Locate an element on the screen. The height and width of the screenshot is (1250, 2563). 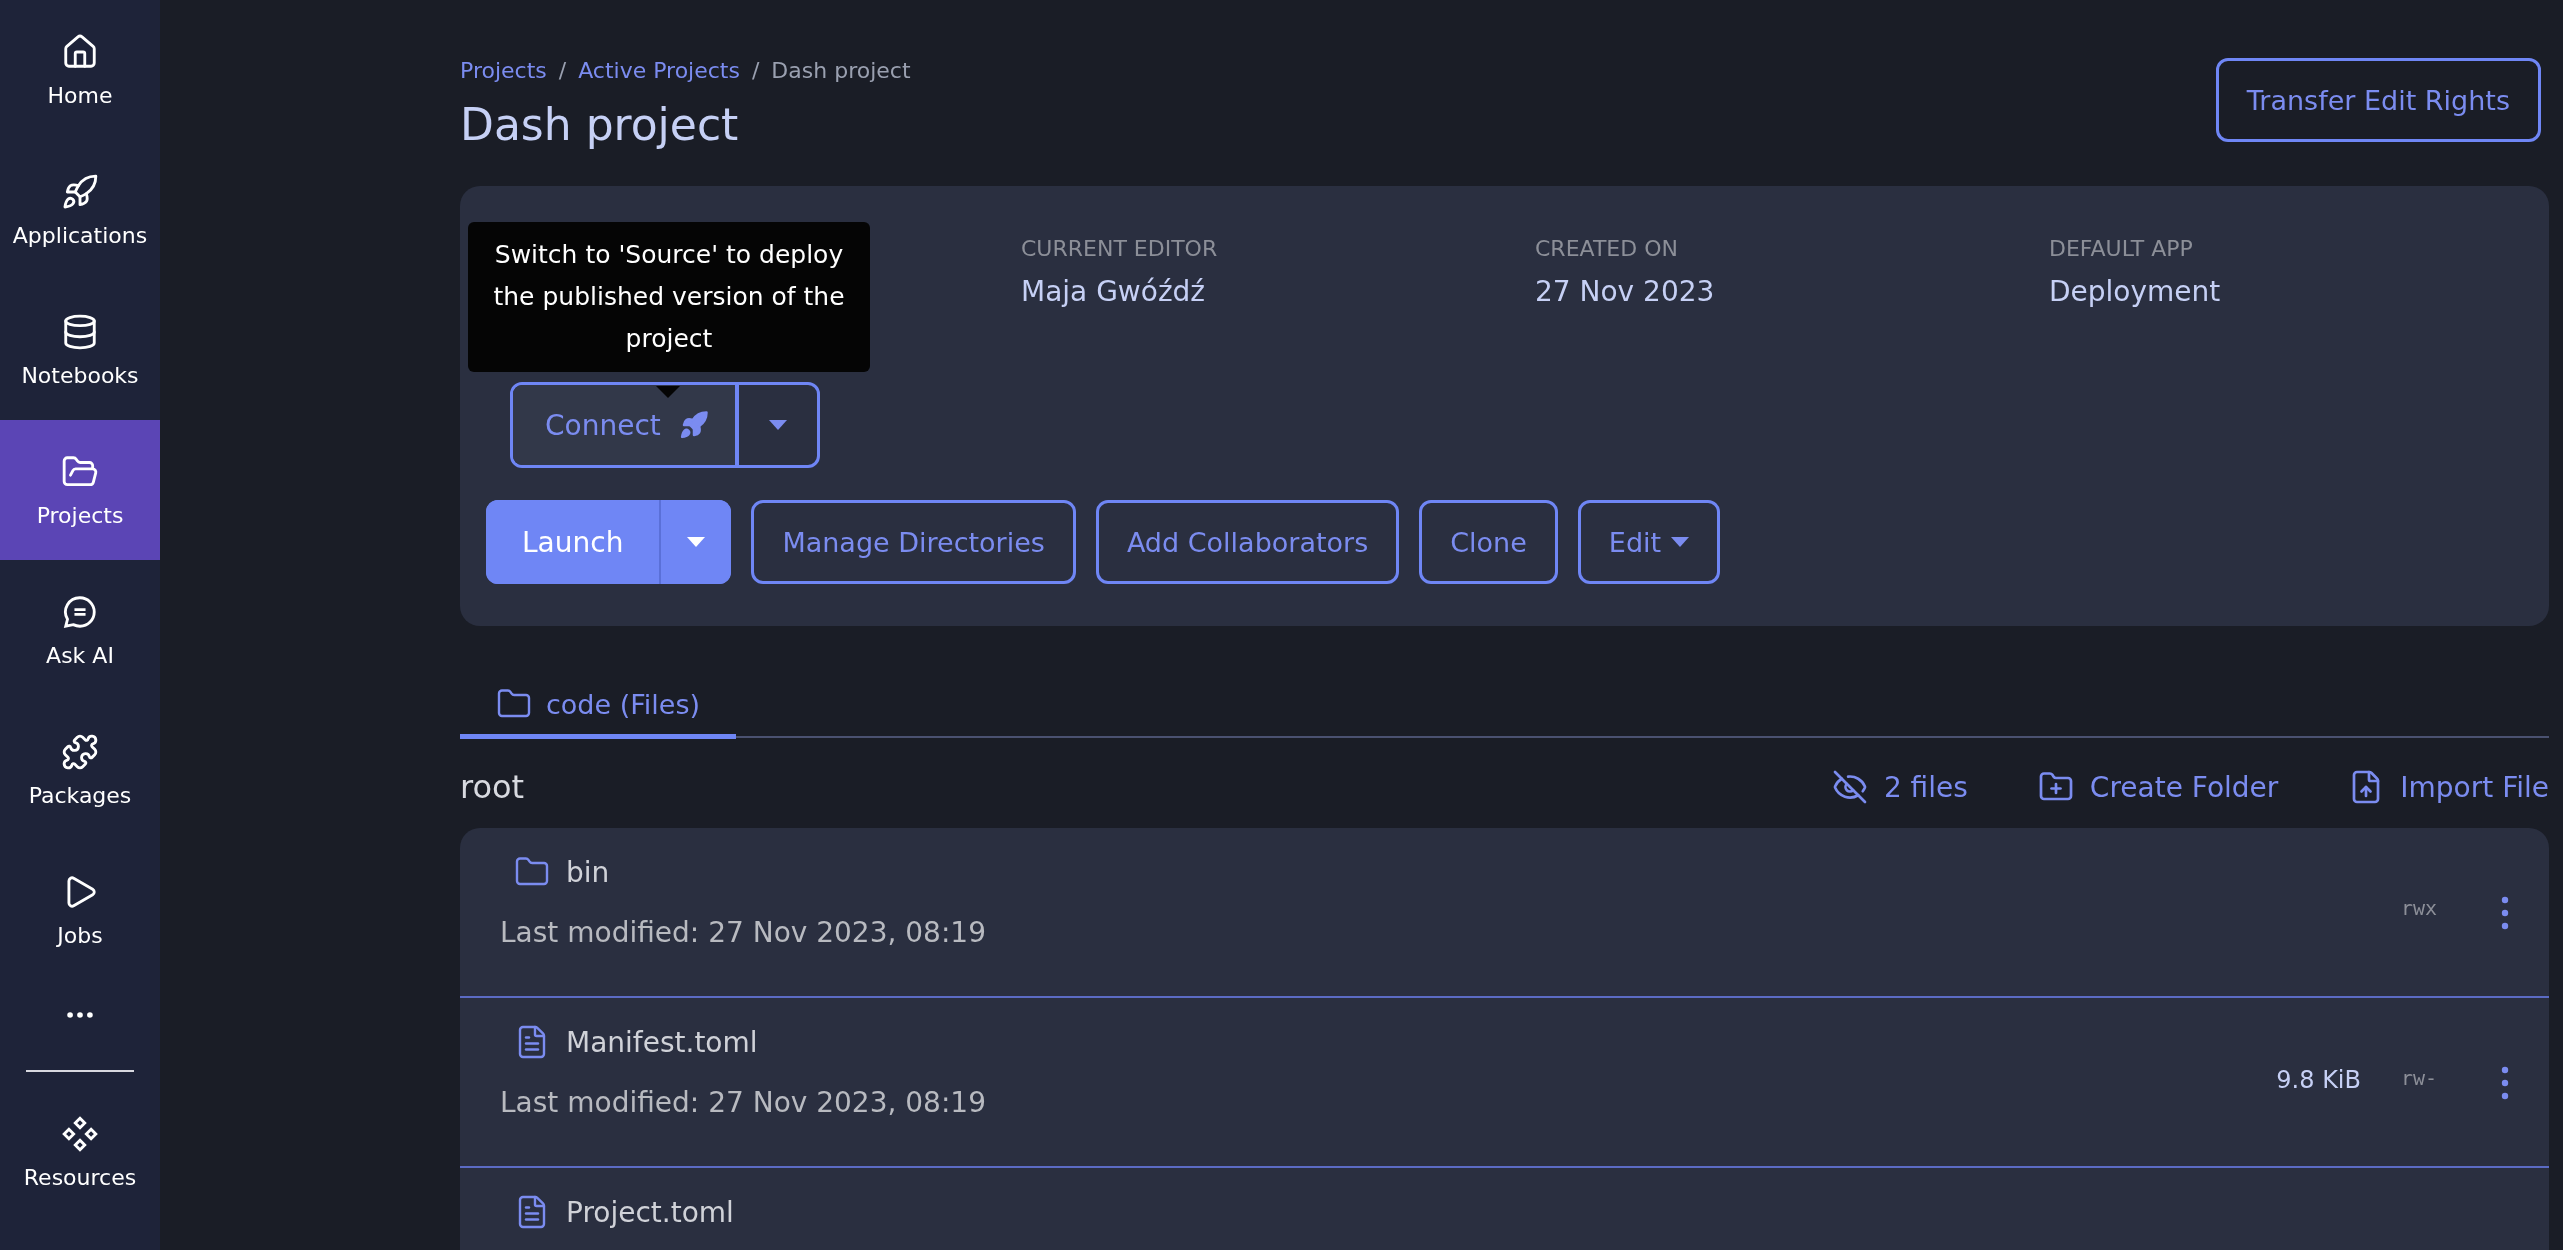
sidebar-item: Home is located at coordinates (80, 70).